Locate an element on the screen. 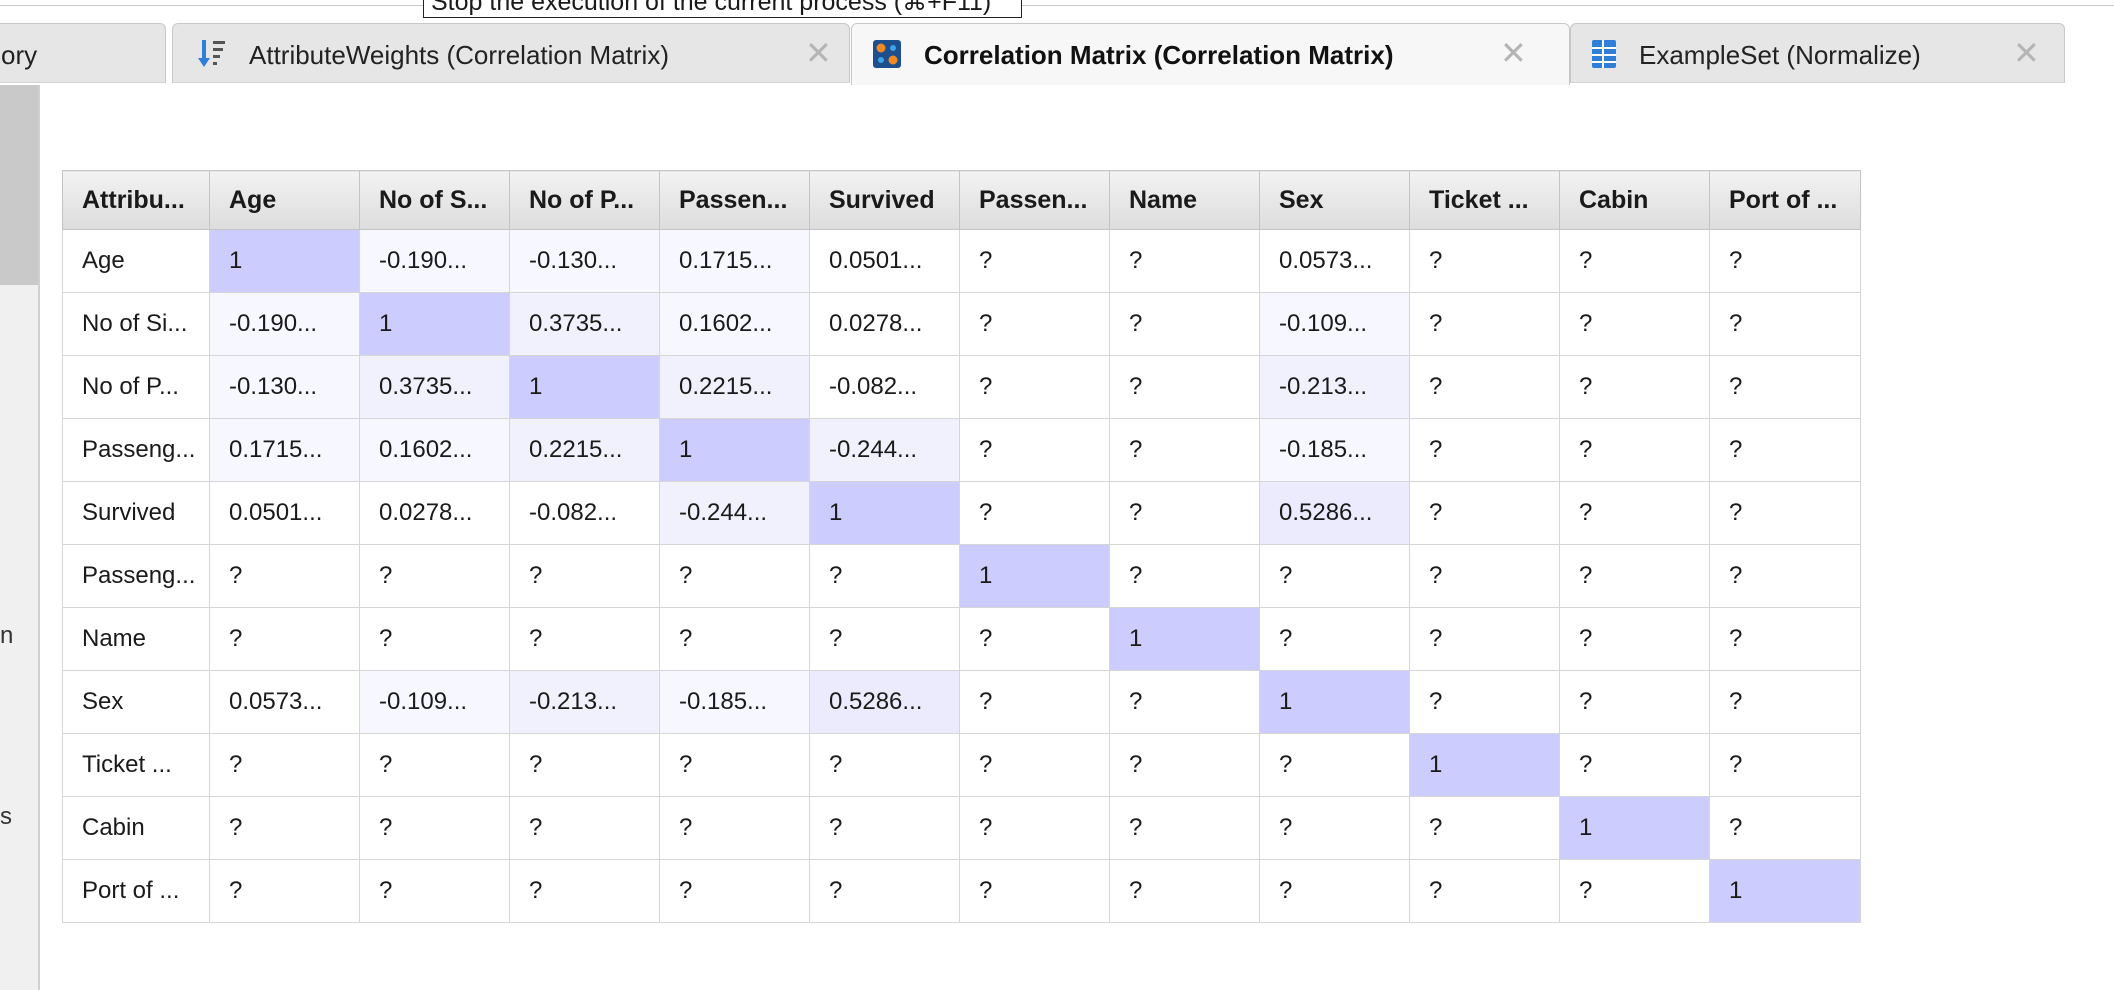 This screenshot has width=2114, height=990. row-header: Age is located at coordinates (136, 261).